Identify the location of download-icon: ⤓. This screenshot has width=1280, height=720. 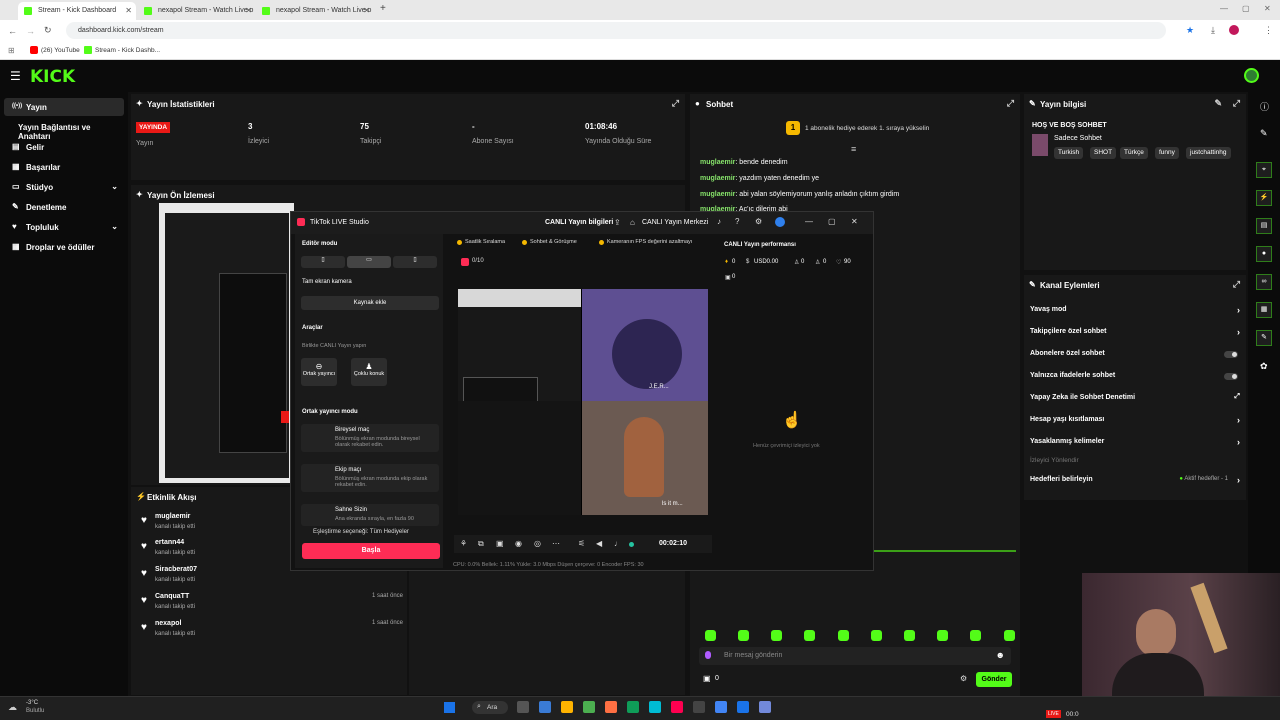
(1213, 30).